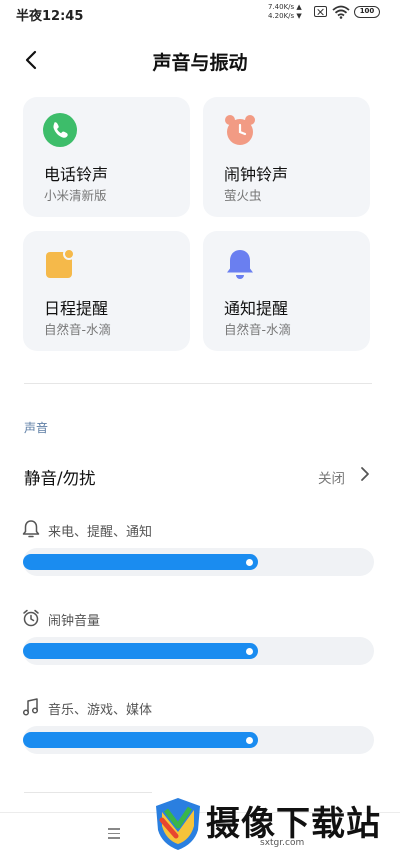 The image size is (400, 856). I want to click on volume-label: 音乐、游戏、媒体, so click(100, 710).